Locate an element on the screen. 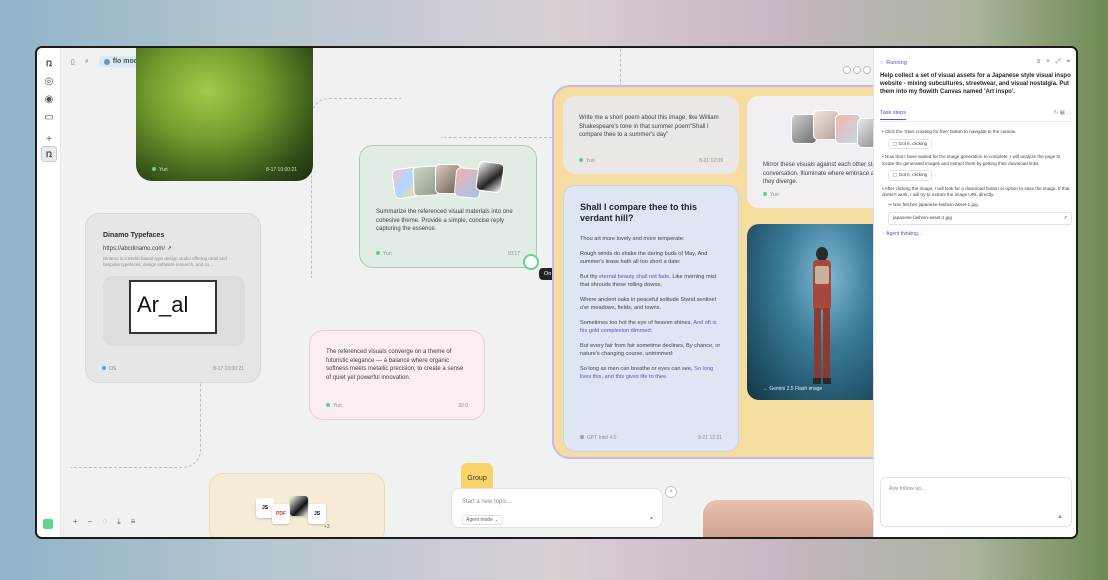 The image size is (1108, 580). download-icon: ⤓ is located at coordinates (119, 522).